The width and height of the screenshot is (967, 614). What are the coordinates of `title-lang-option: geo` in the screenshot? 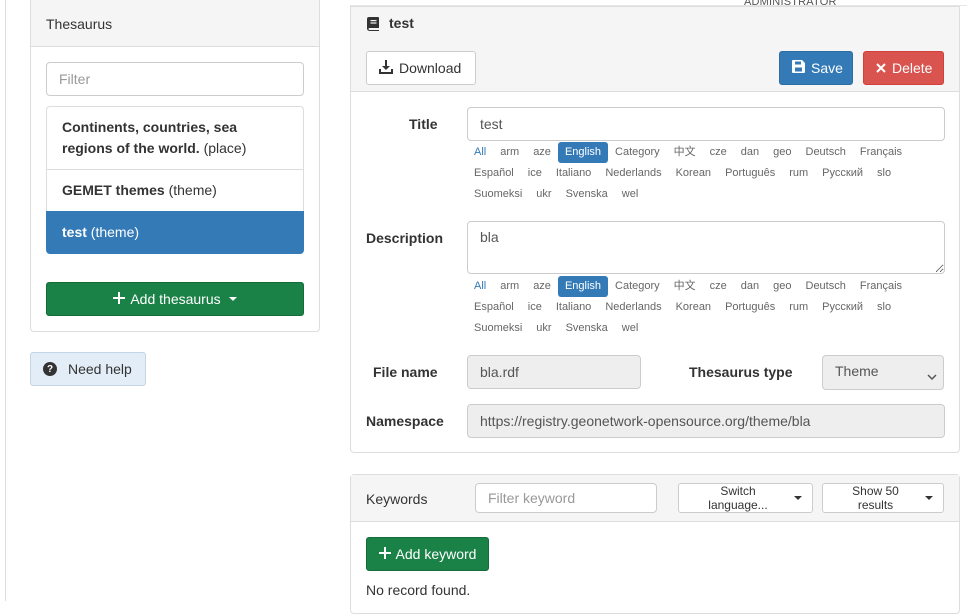 It's located at (782, 152).